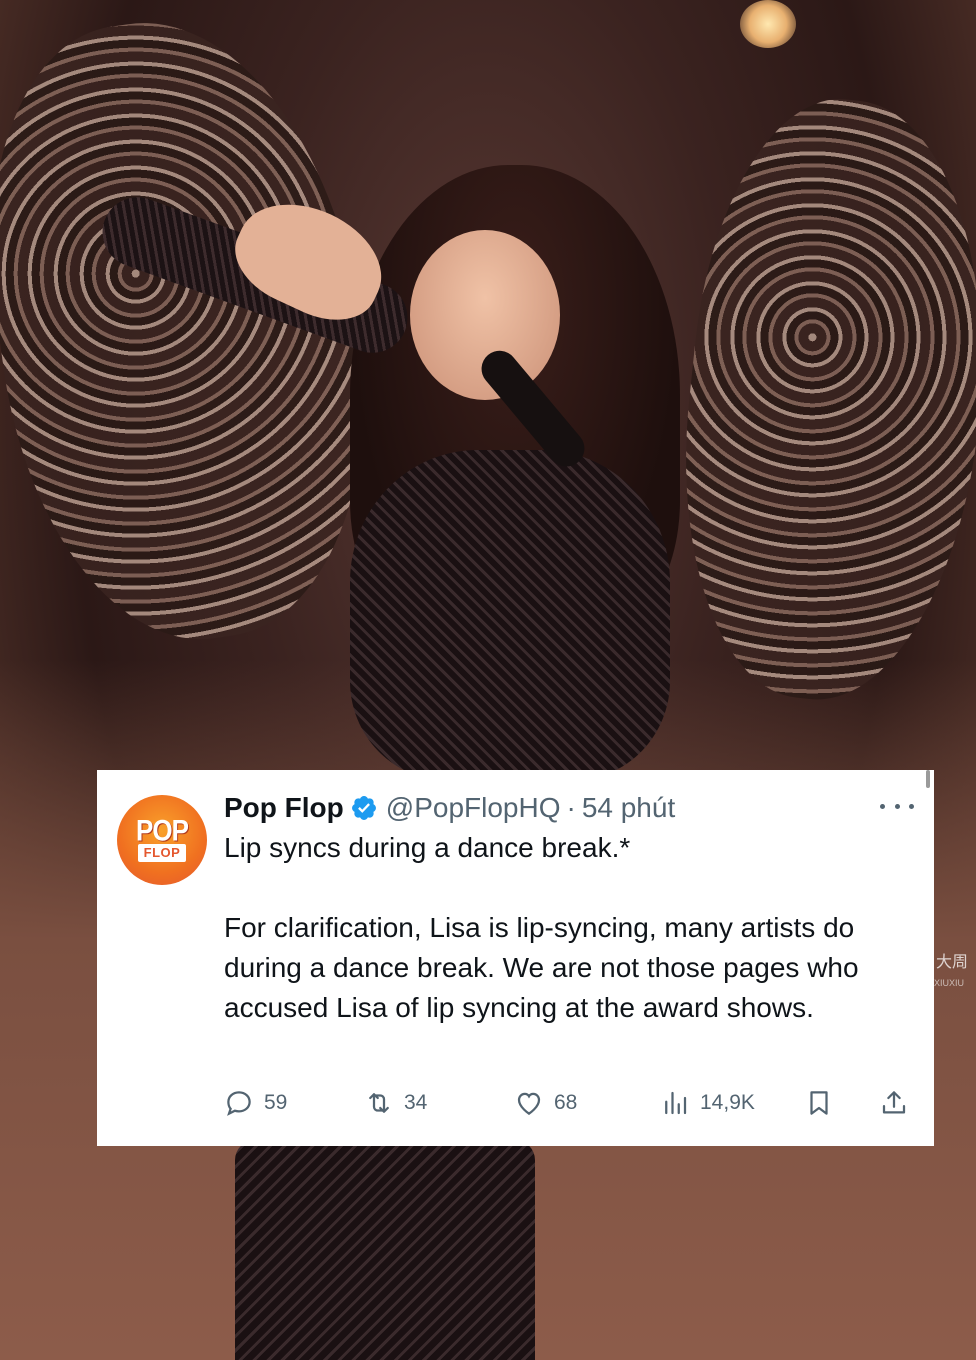 The height and width of the screenshot is (1360, 976). Describe the element at coordinates (768, 24) in the screenshot. I see `stage-light` at that location.